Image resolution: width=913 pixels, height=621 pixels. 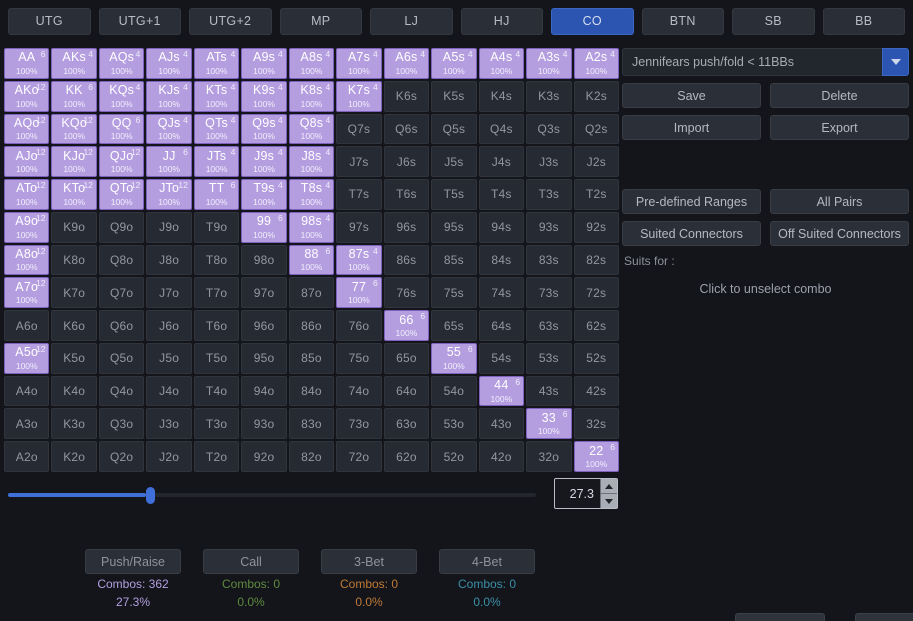 What do you see at coordinates (884, 617) in the screenshot?
I see `bottom-button-right` at bounding box center [884, 617].